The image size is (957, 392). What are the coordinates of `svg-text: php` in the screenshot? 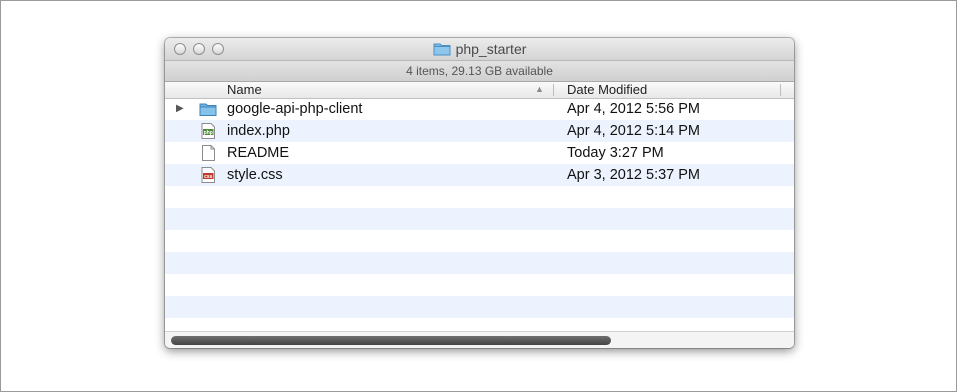 It's located at (208, 133).